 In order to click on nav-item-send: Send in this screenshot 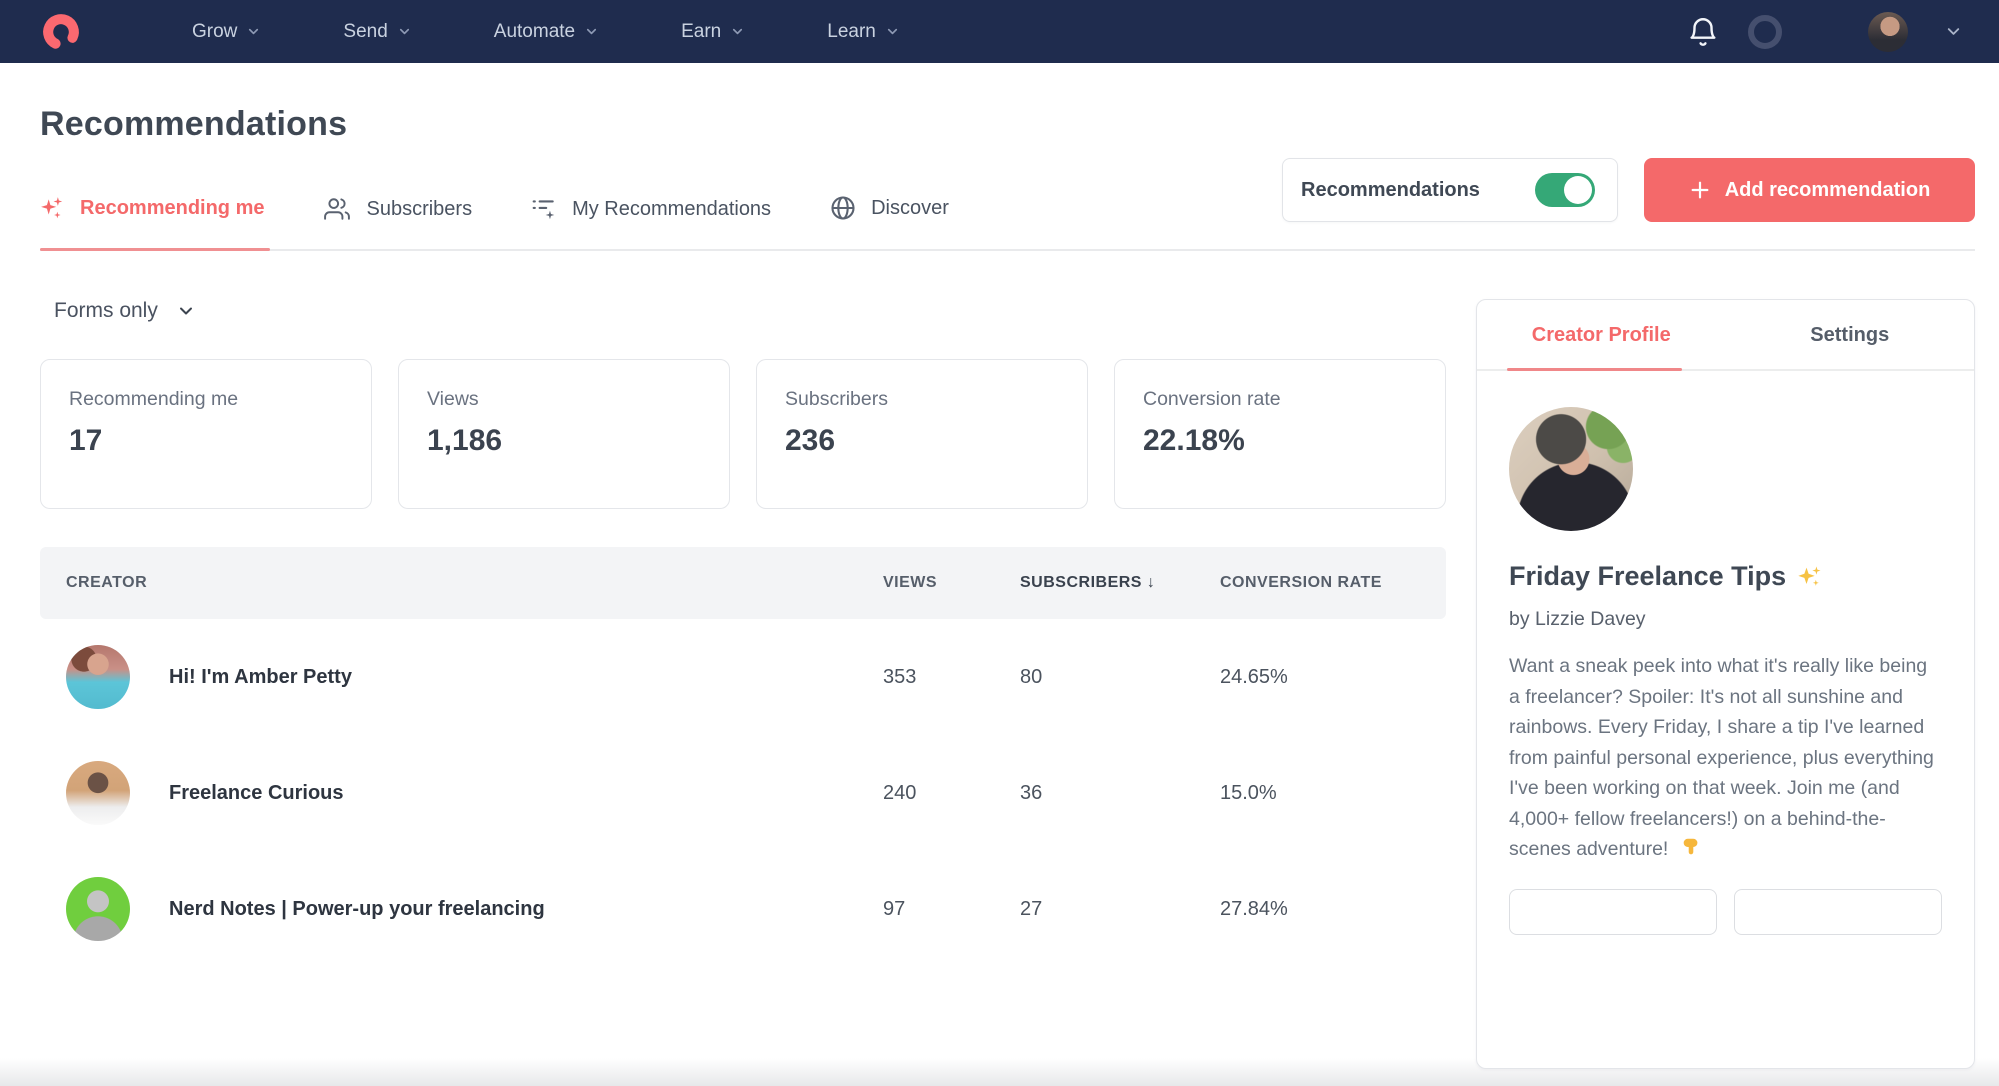, I will do `click(377, 32)`.